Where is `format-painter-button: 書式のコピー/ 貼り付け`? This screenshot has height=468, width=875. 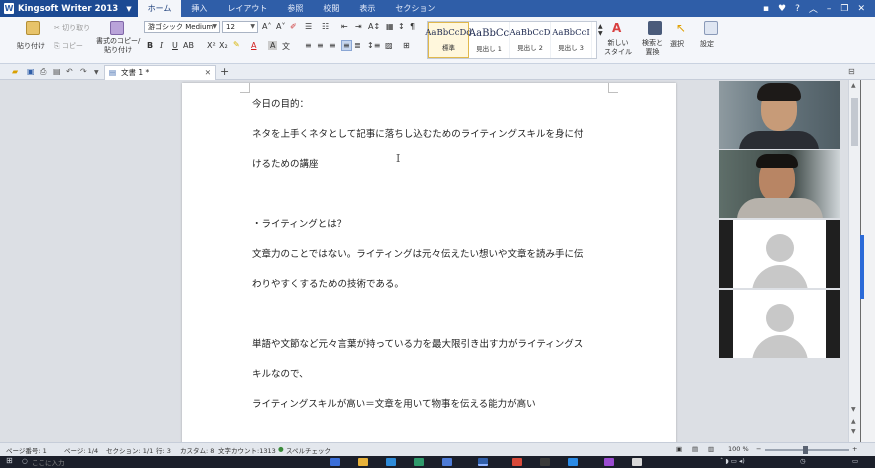
format-painter-button: 書式のコピー/ 貼り付け is located at coordinates (118, 46).